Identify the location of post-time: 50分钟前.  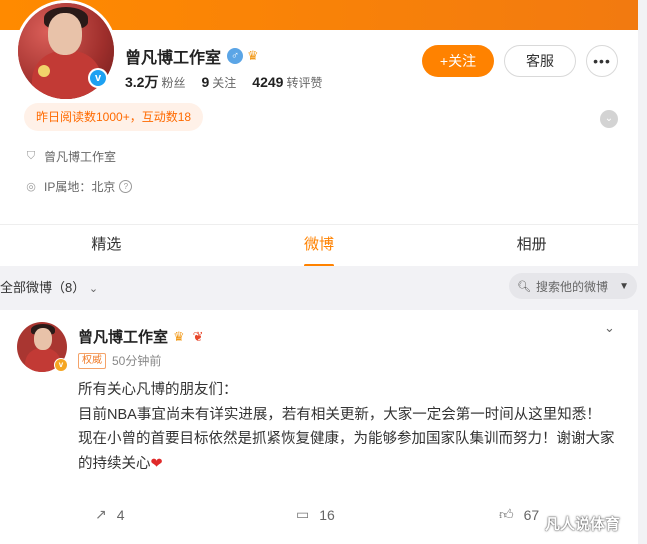
(136, 360).